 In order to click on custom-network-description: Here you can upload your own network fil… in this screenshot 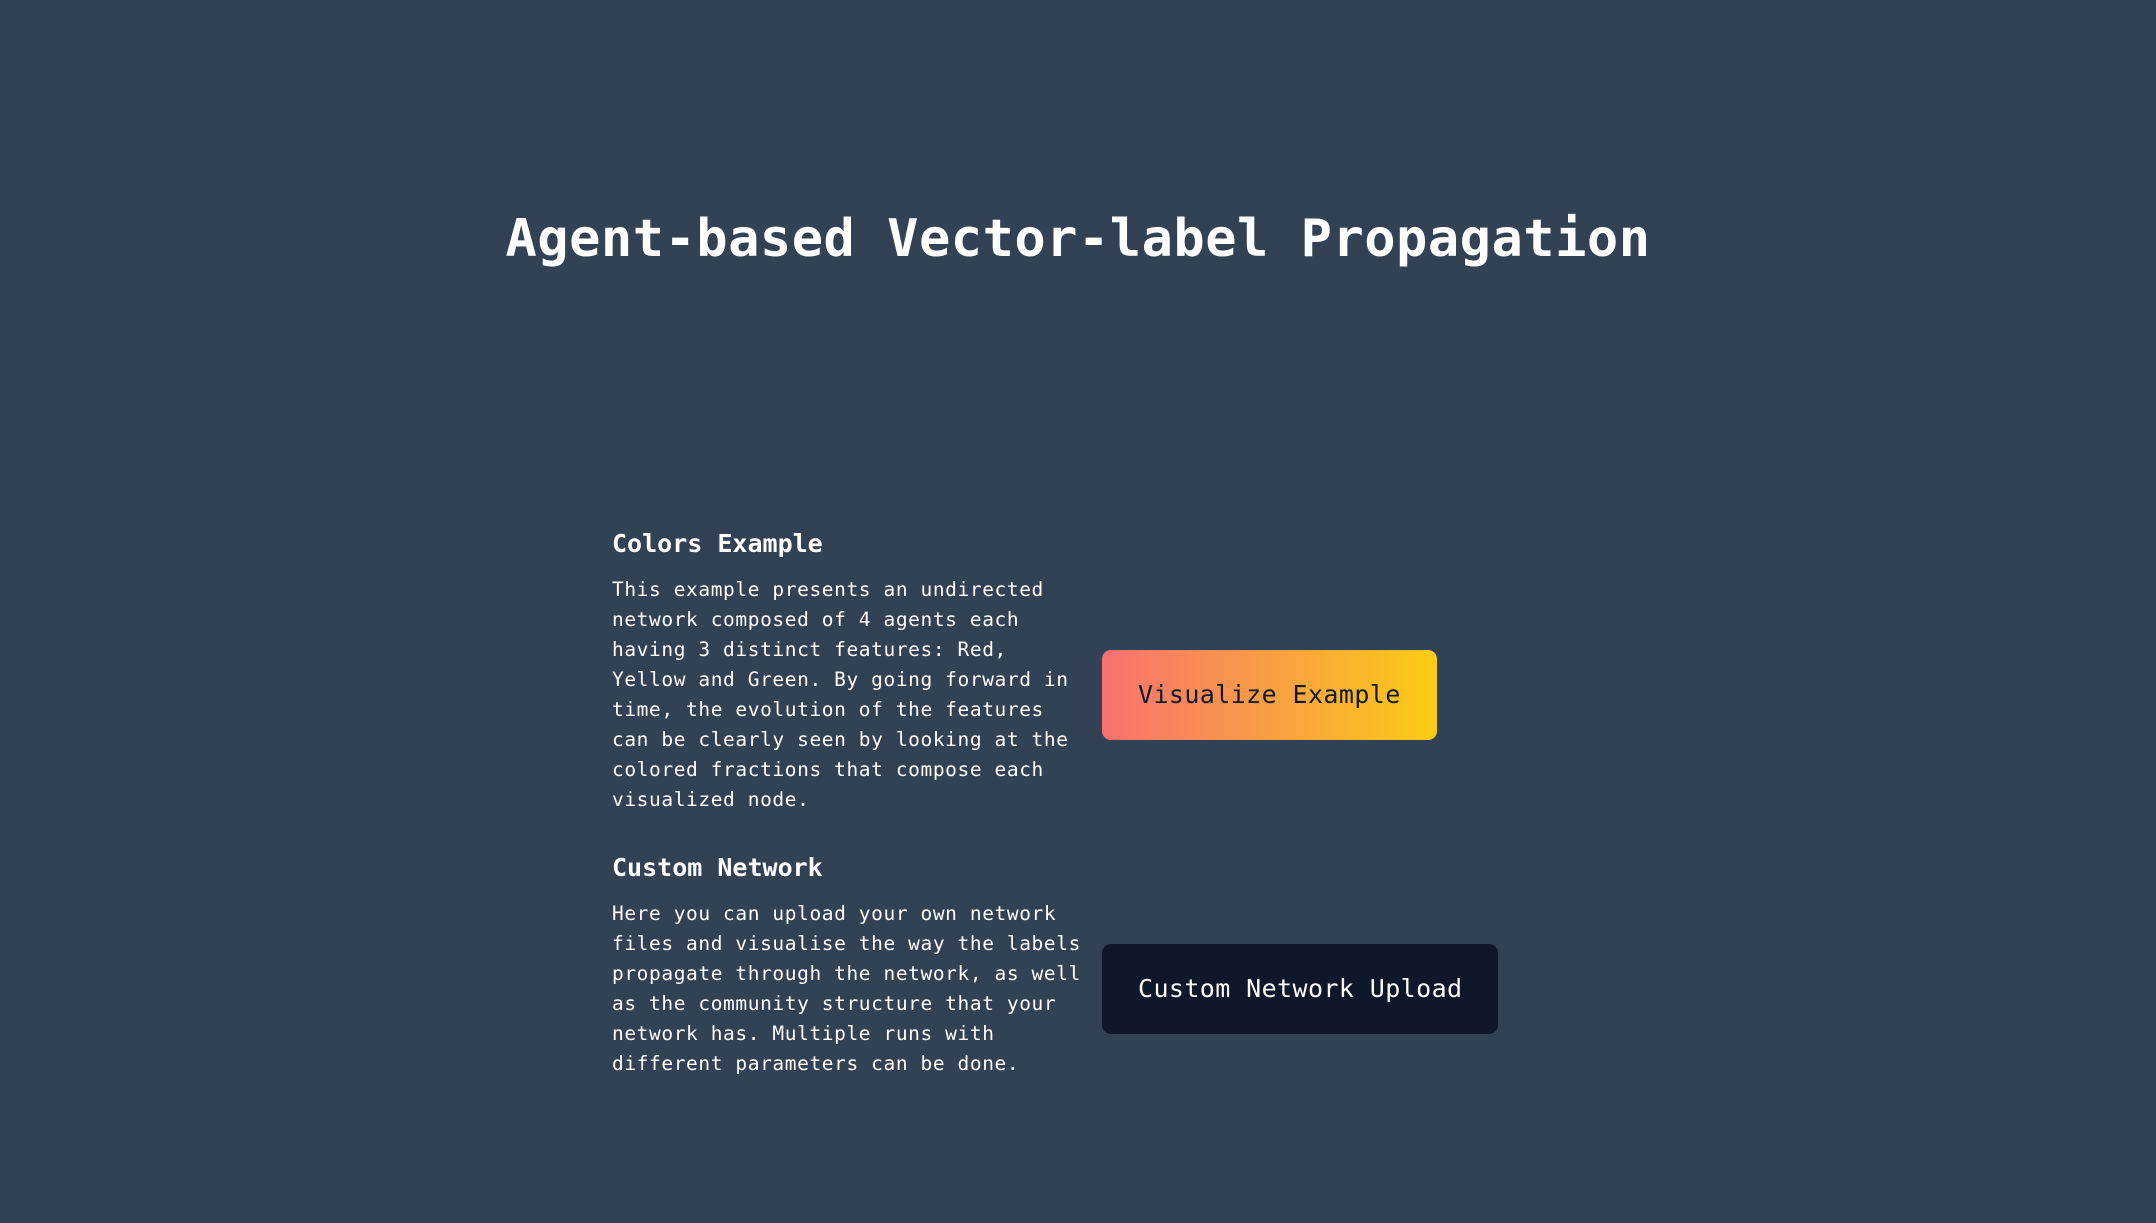, I will do `click(846, 988)`.